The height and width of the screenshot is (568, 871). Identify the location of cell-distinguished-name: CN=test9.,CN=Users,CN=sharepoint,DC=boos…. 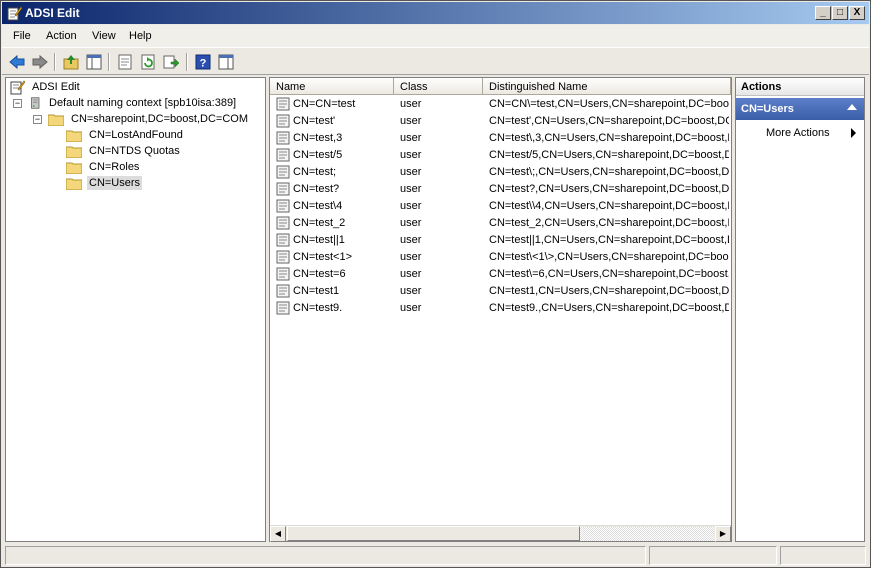
(609, 308).